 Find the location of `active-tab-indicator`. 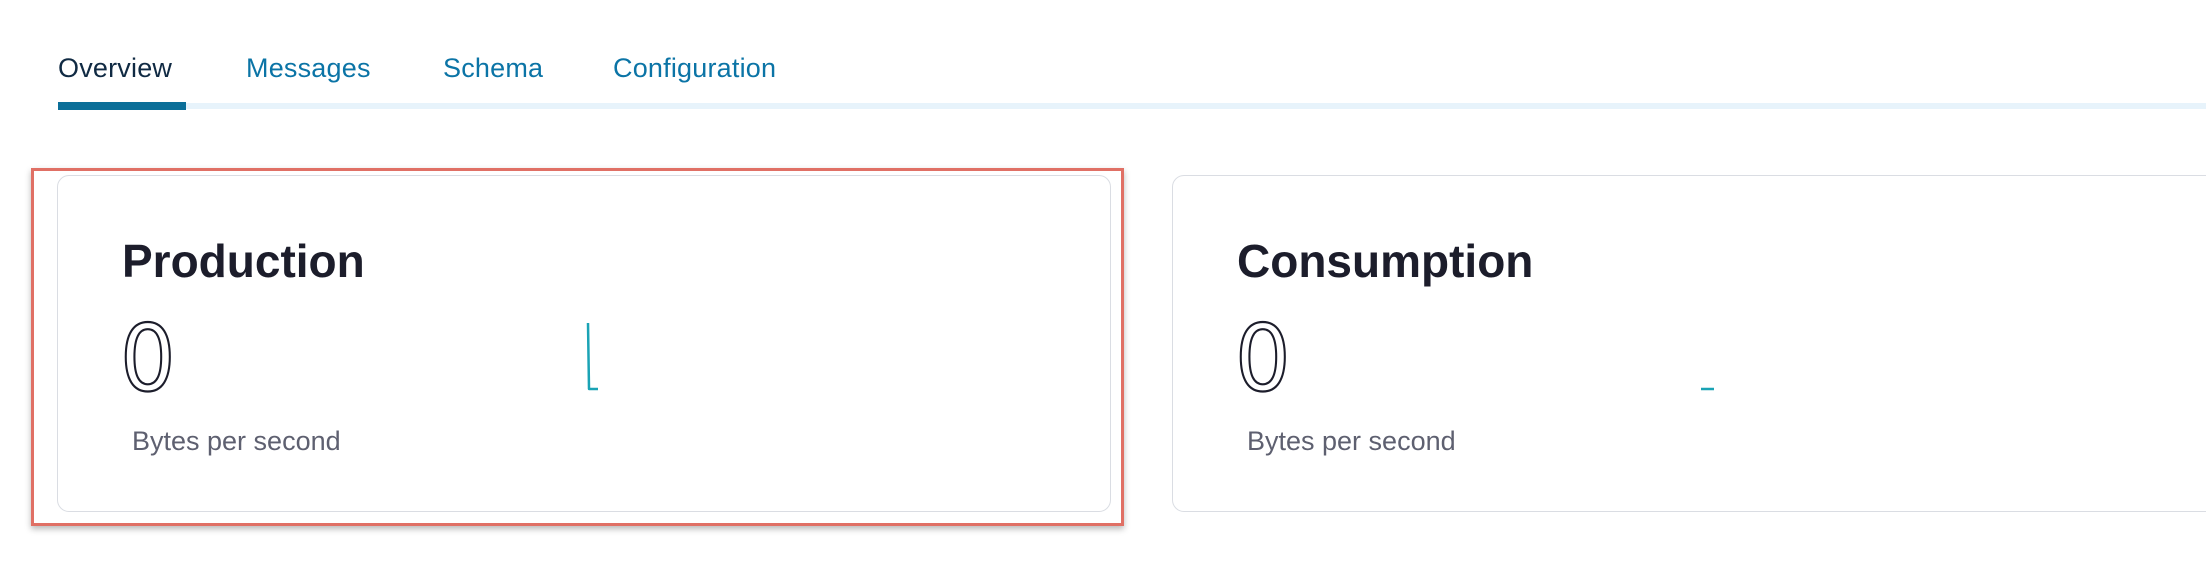

active-tab-indicator is located at coordinates (122, 106).